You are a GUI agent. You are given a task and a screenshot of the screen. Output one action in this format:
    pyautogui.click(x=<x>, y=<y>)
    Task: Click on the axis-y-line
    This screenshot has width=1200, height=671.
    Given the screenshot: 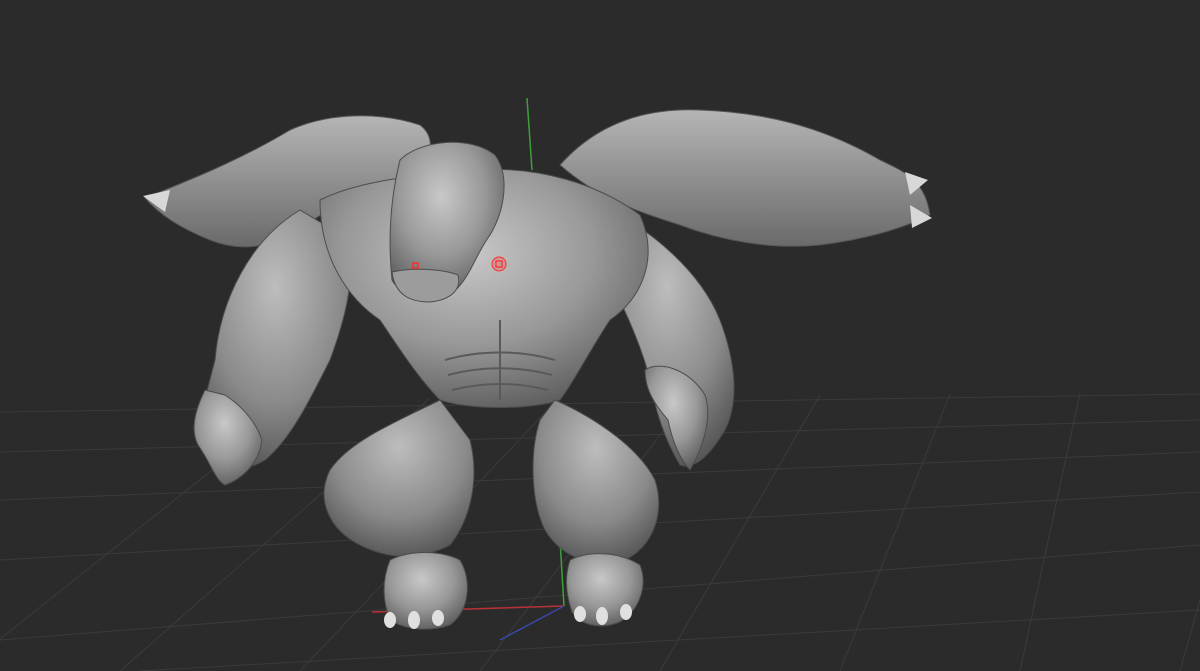 What is the action you would take?
    pyautogui.click(x=529, y=134)
    